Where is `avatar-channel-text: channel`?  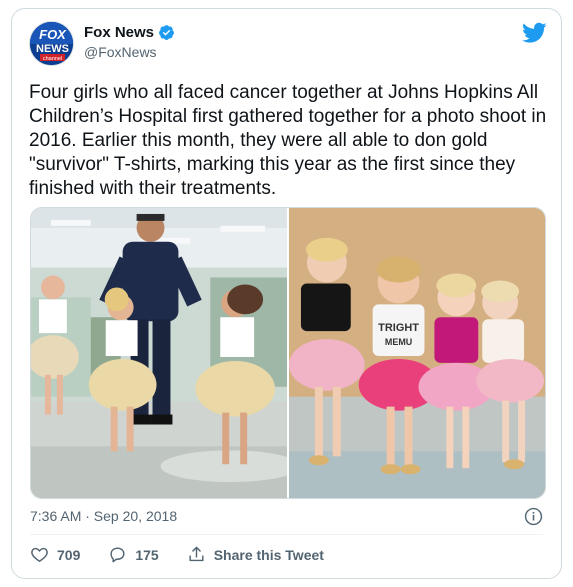 avatar-channel-text: channel is located at coordinates (52, 59).